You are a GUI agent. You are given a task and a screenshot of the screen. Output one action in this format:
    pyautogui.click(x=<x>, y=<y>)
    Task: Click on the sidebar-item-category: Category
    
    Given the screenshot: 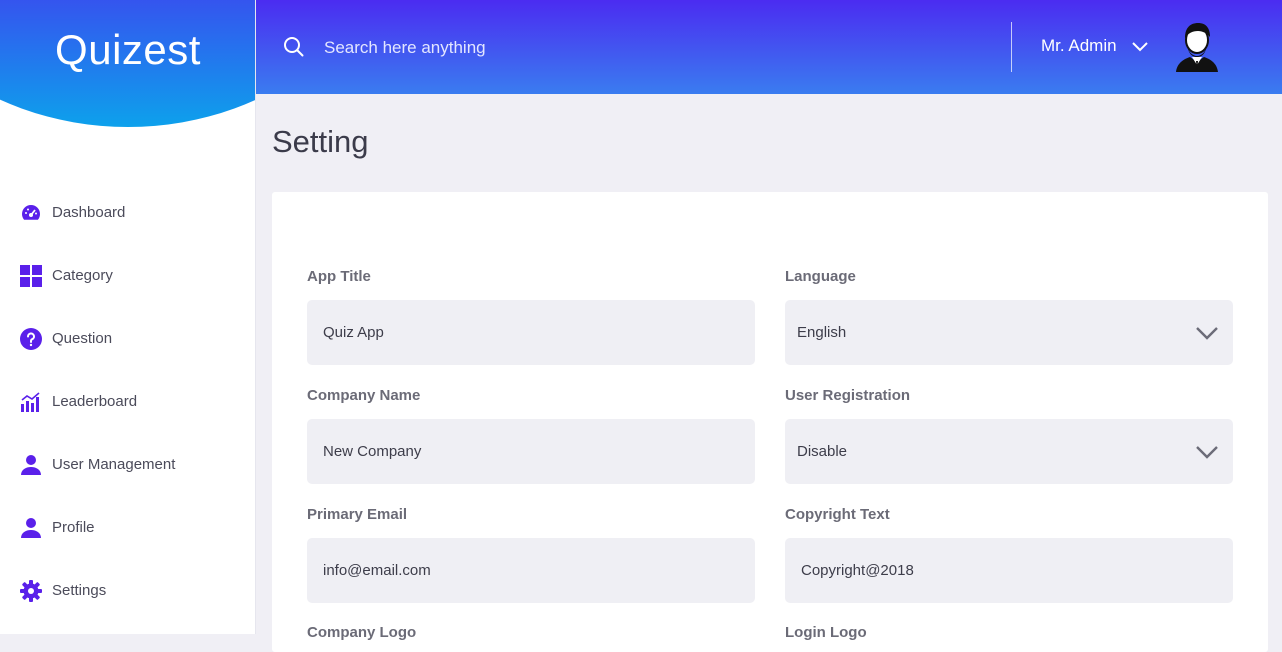 What is the action you would take?
    pyautogui.click(x=128, y=275)
    